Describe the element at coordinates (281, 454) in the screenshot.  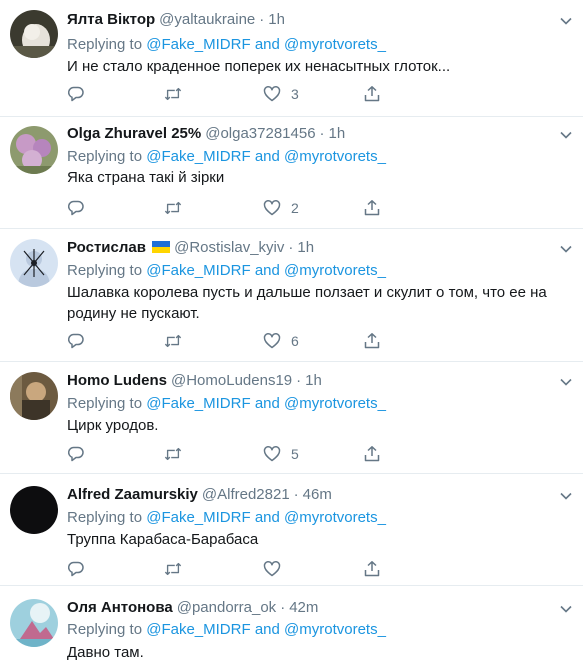
I see `like-button: 5` at that location.